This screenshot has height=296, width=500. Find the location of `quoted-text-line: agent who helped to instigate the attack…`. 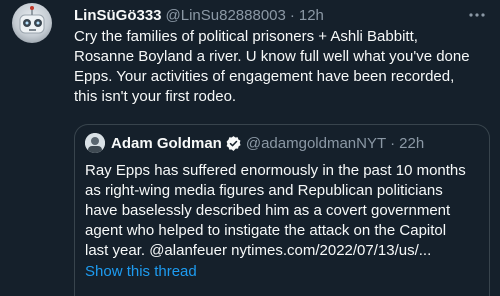

quoted-text-line: agent who helped to instigate the attack… is located at coordinates (266, 230).